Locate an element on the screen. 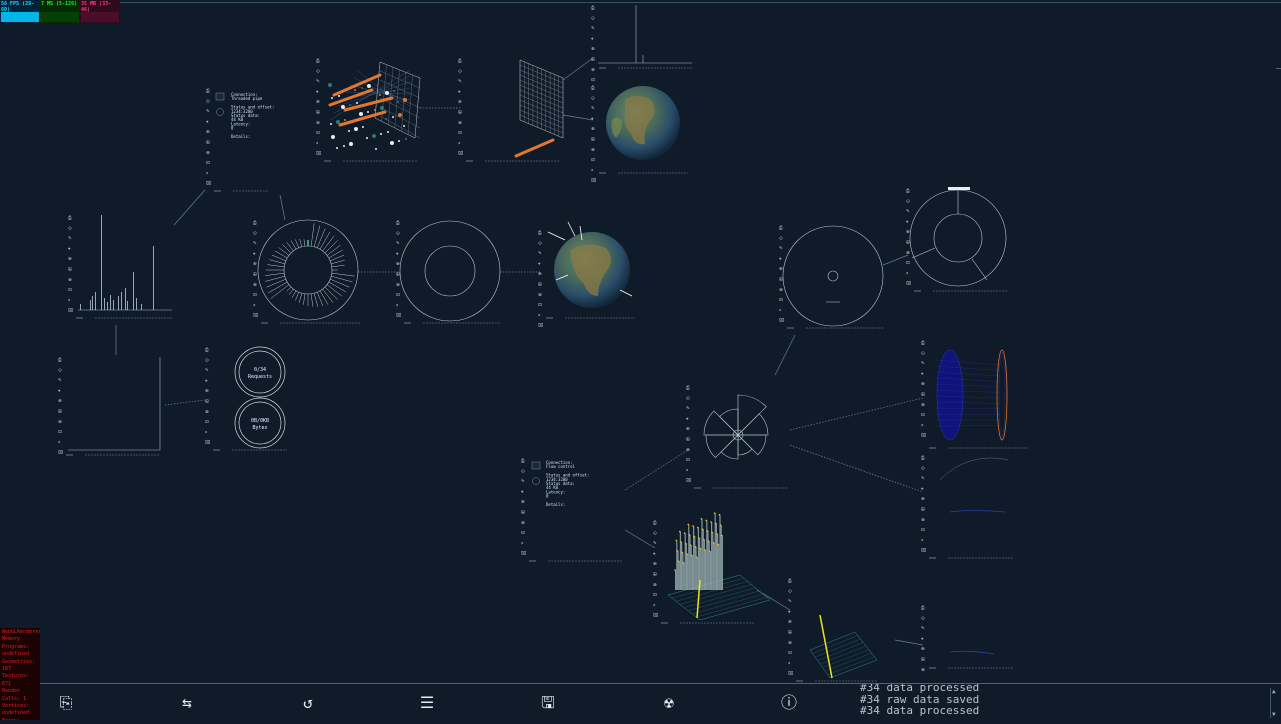  surface-node: ⎙ ⊙ ✎ ⌖ ⊕ ⊞ ⊗ ⊡ ⌕ ⌧ is located at coordinates (511, 110).